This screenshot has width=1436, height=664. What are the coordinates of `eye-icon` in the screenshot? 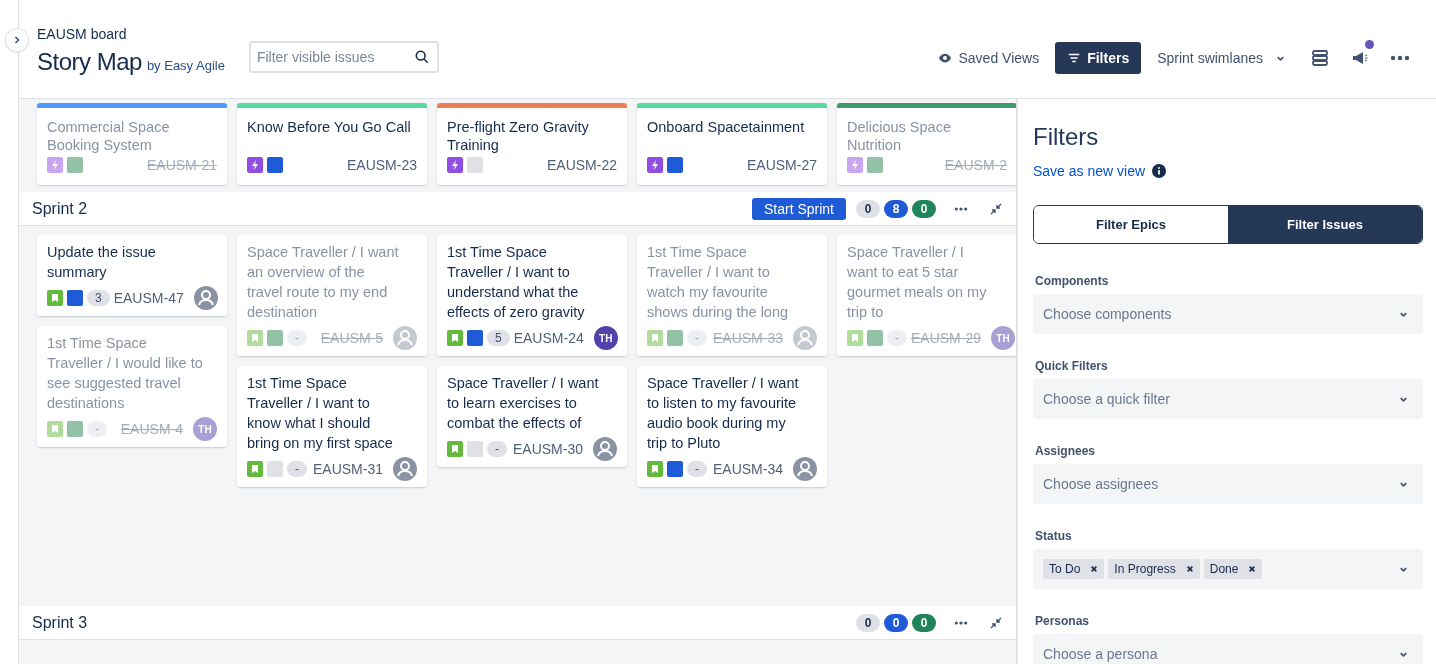 It's located at (945, 58).